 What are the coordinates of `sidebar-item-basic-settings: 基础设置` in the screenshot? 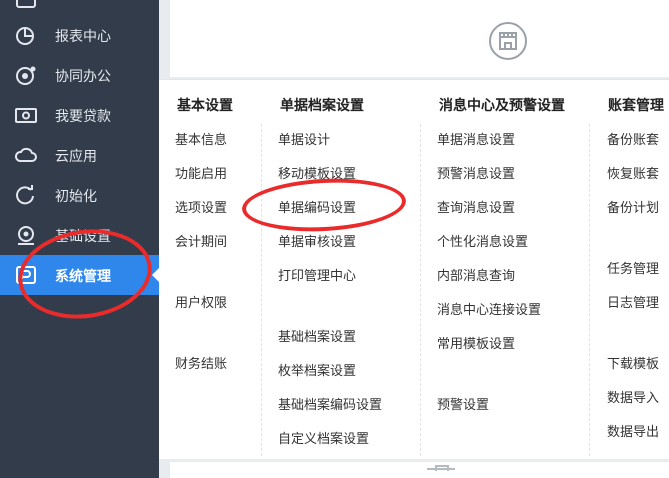 It's located at (79, 235).